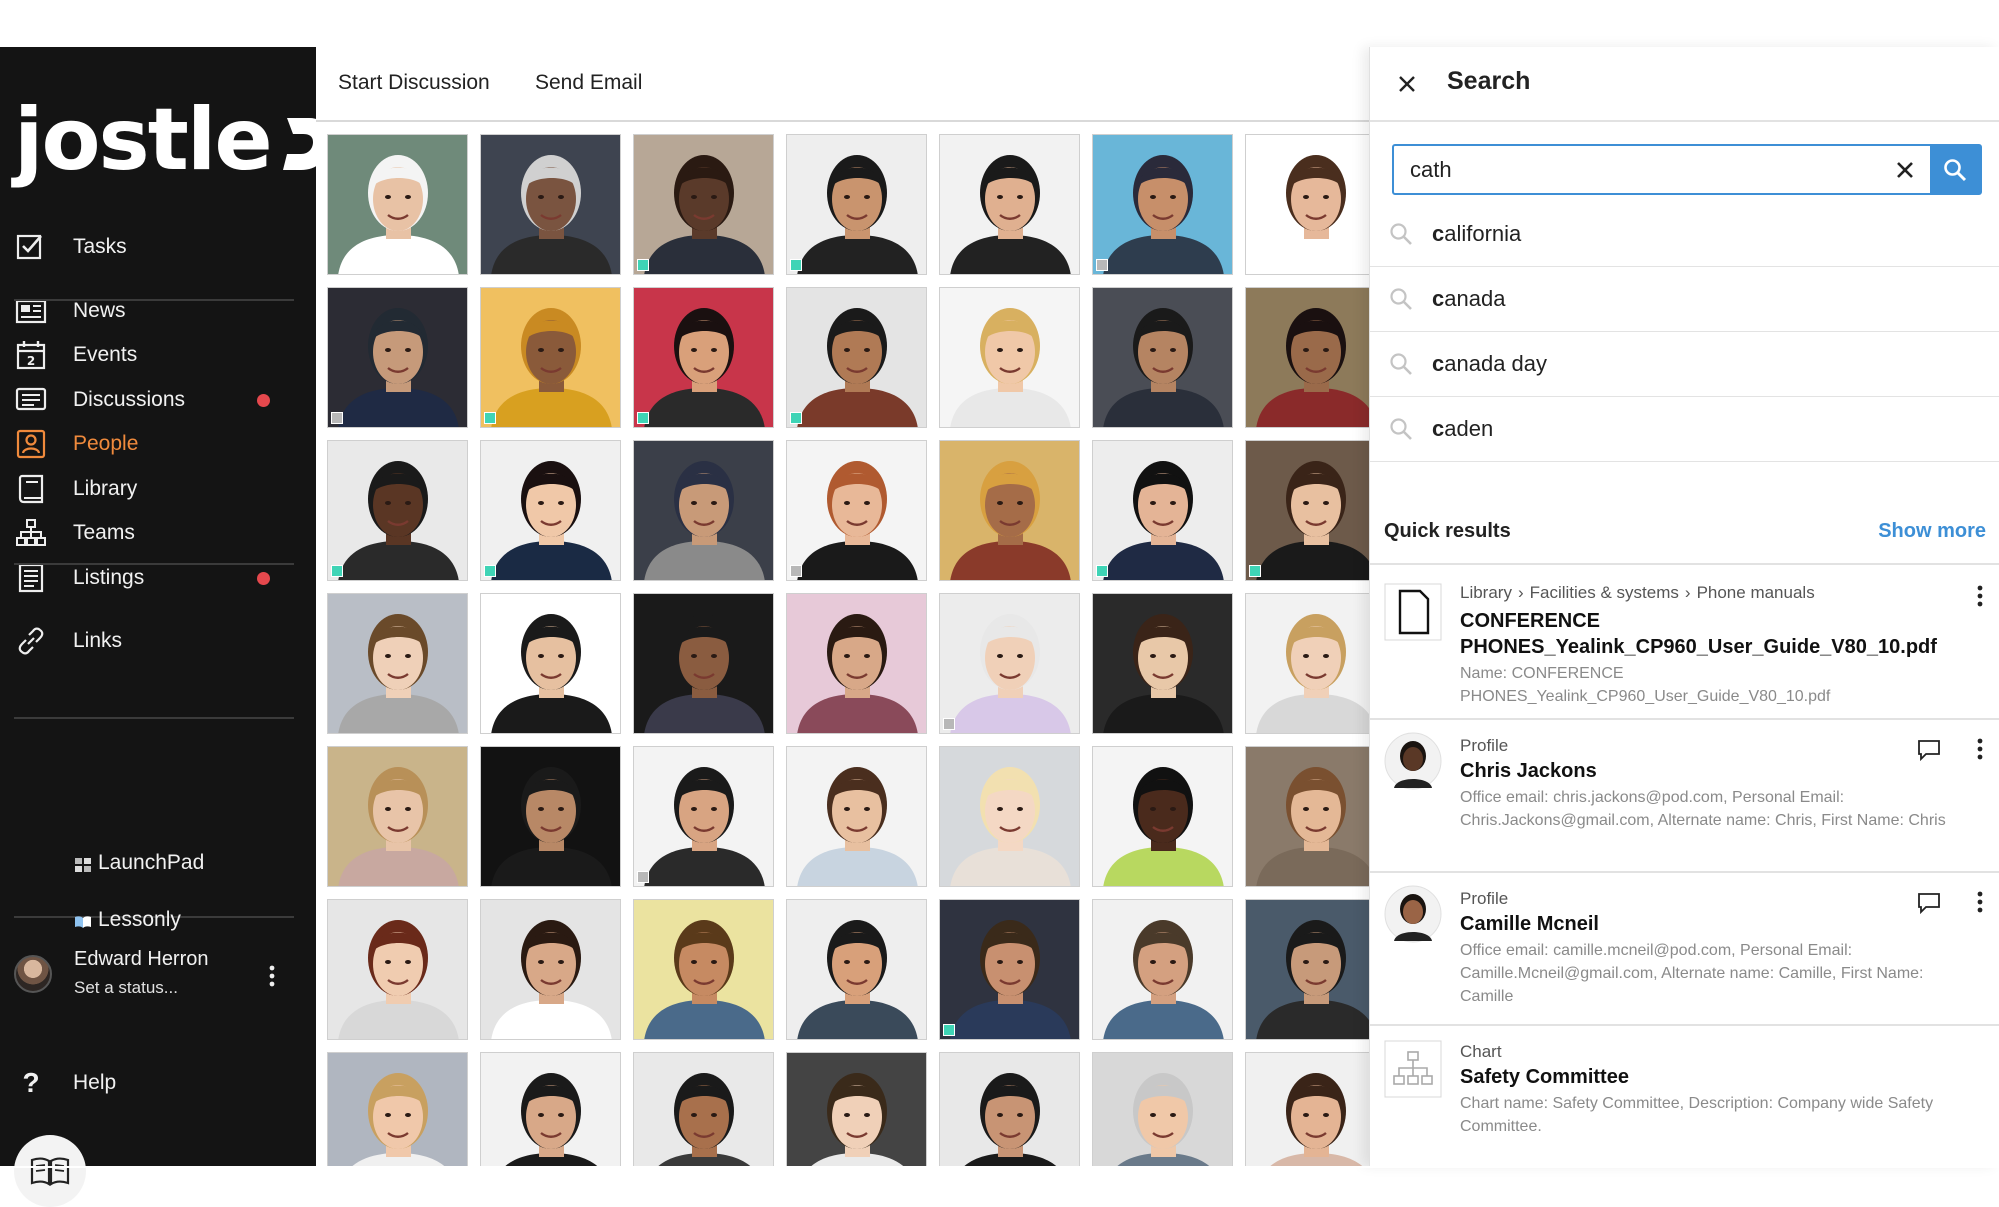 This screenshot has width=1999, height=1207. What do you see at coordinates (154, 641) in the screenshot?
I see `sidebar-item-links: Links` at bounding box center [154, 641].